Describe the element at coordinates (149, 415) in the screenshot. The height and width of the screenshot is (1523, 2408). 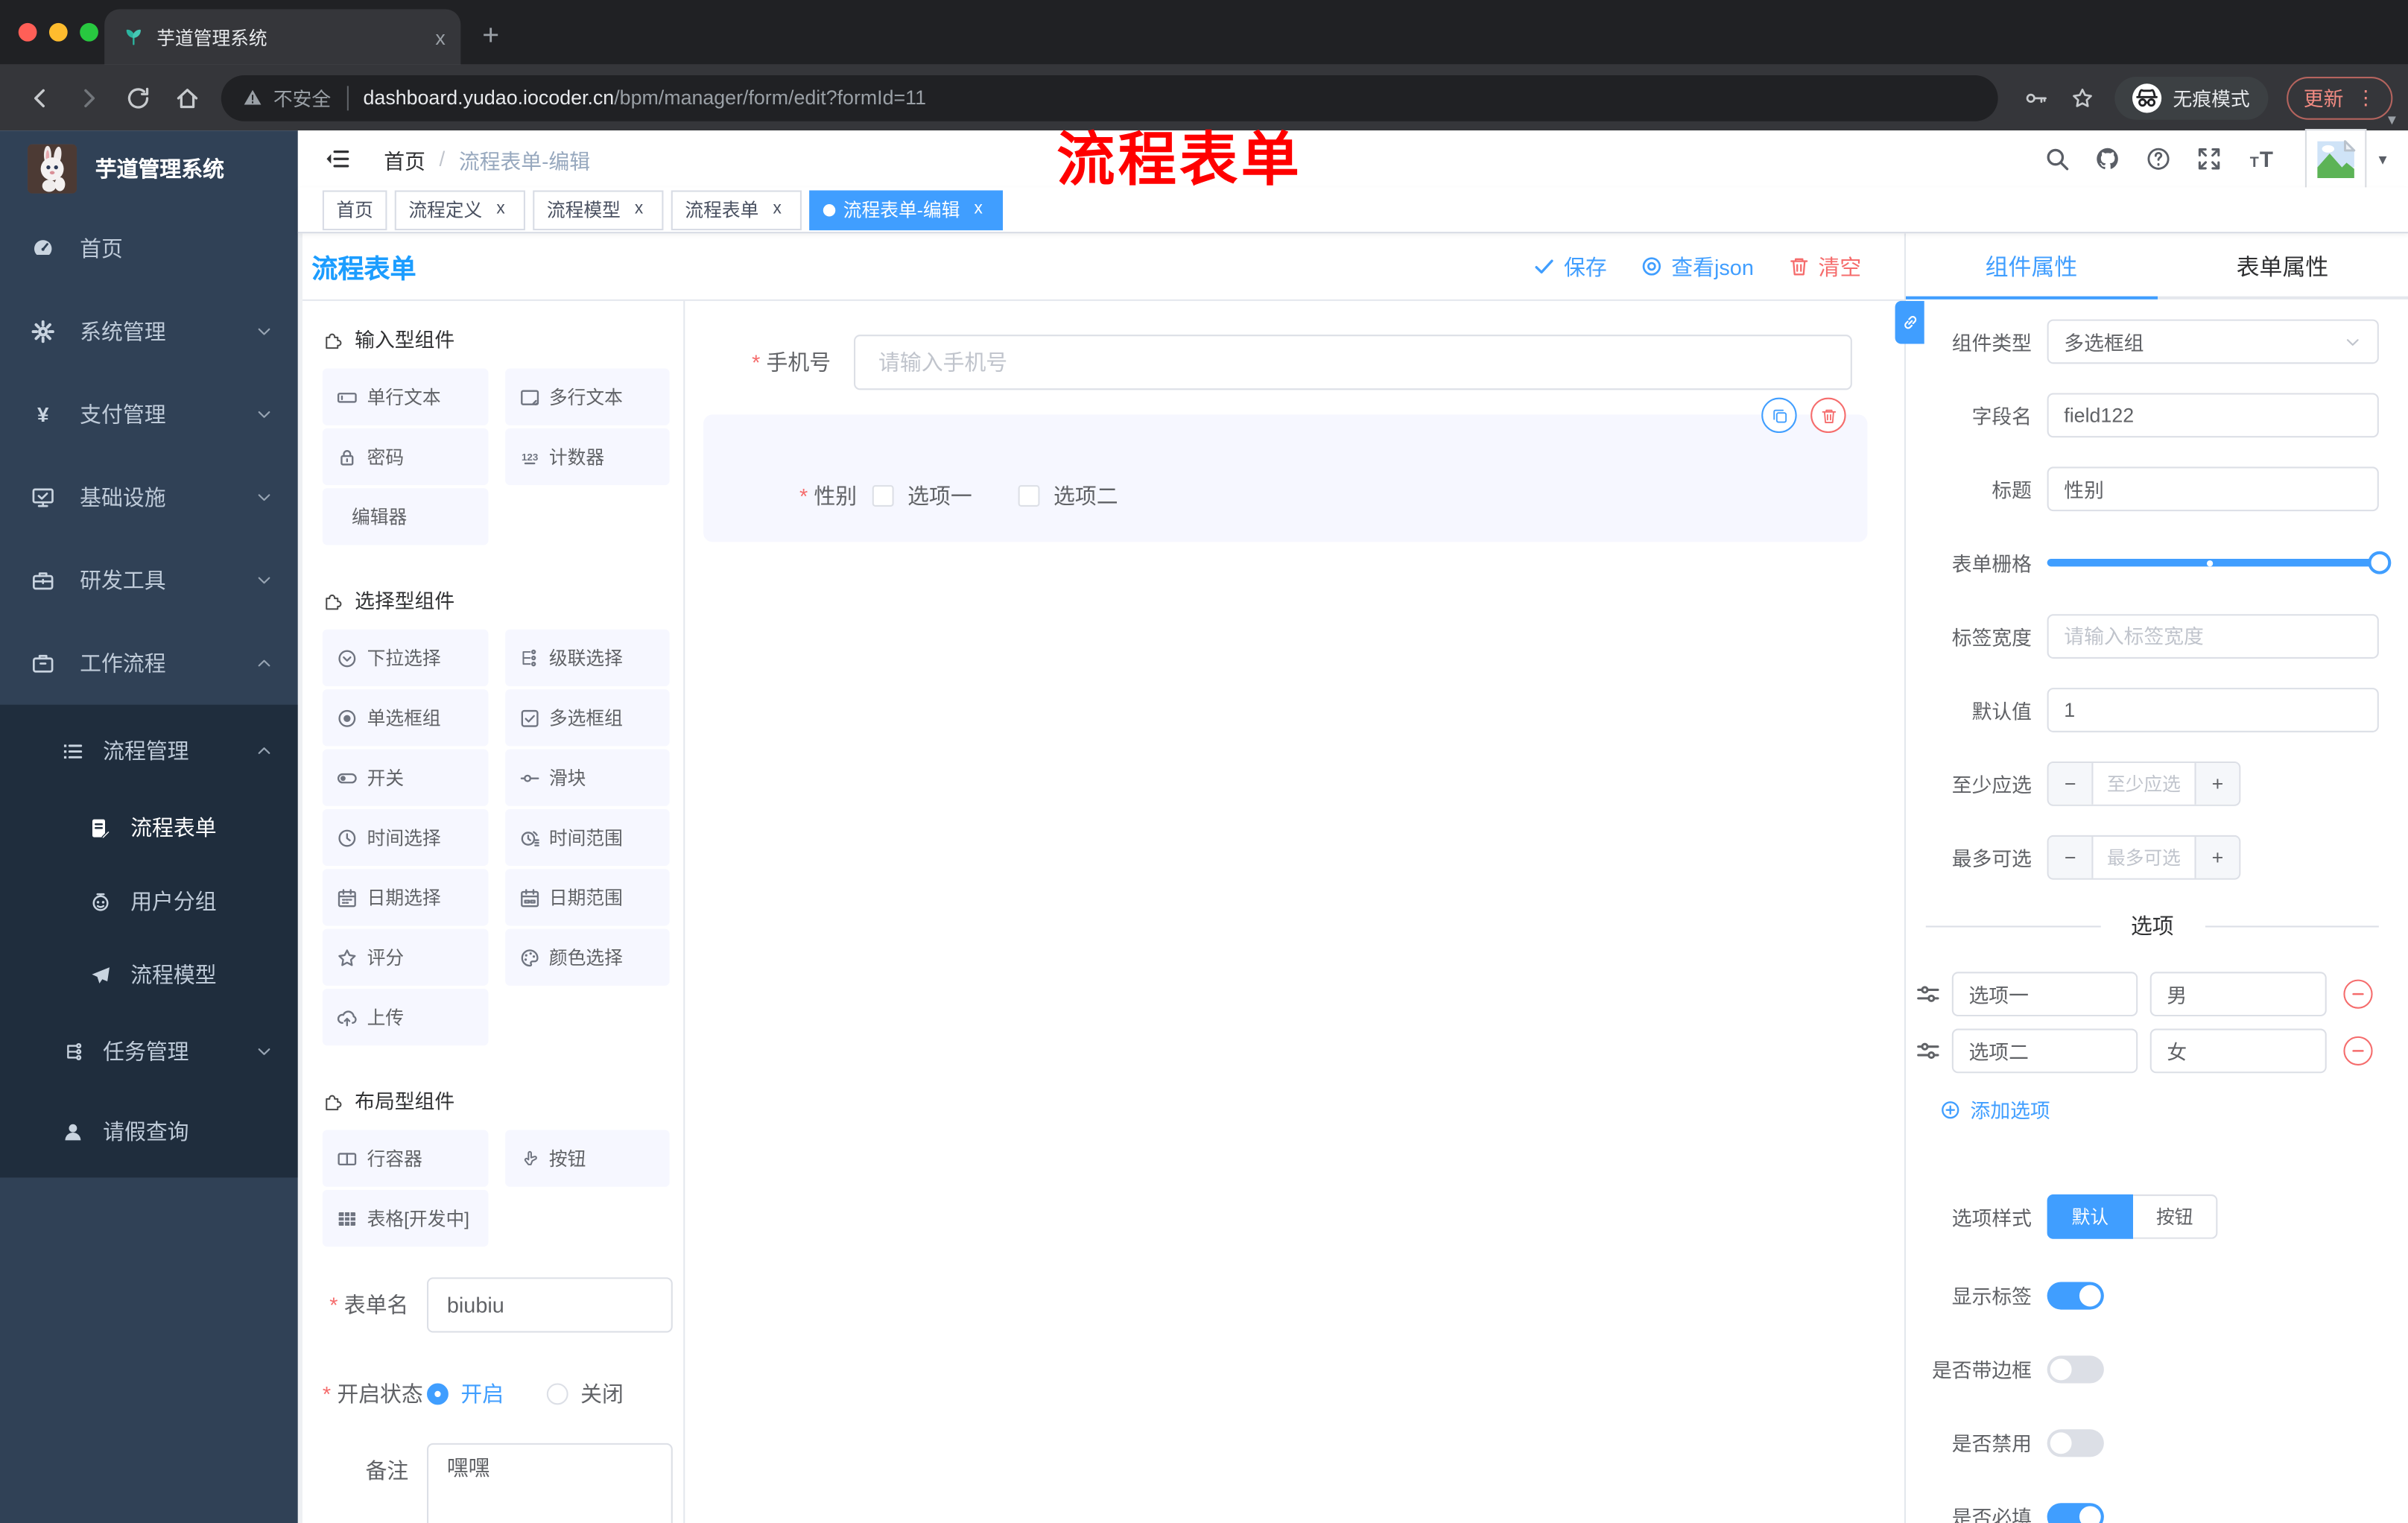
I see `sidebar-item-payment: ¥ 支付管理` at that location.